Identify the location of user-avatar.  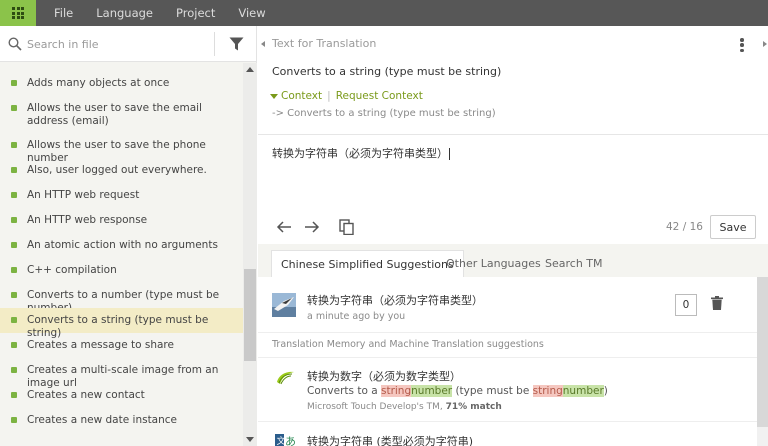
(284, 305).